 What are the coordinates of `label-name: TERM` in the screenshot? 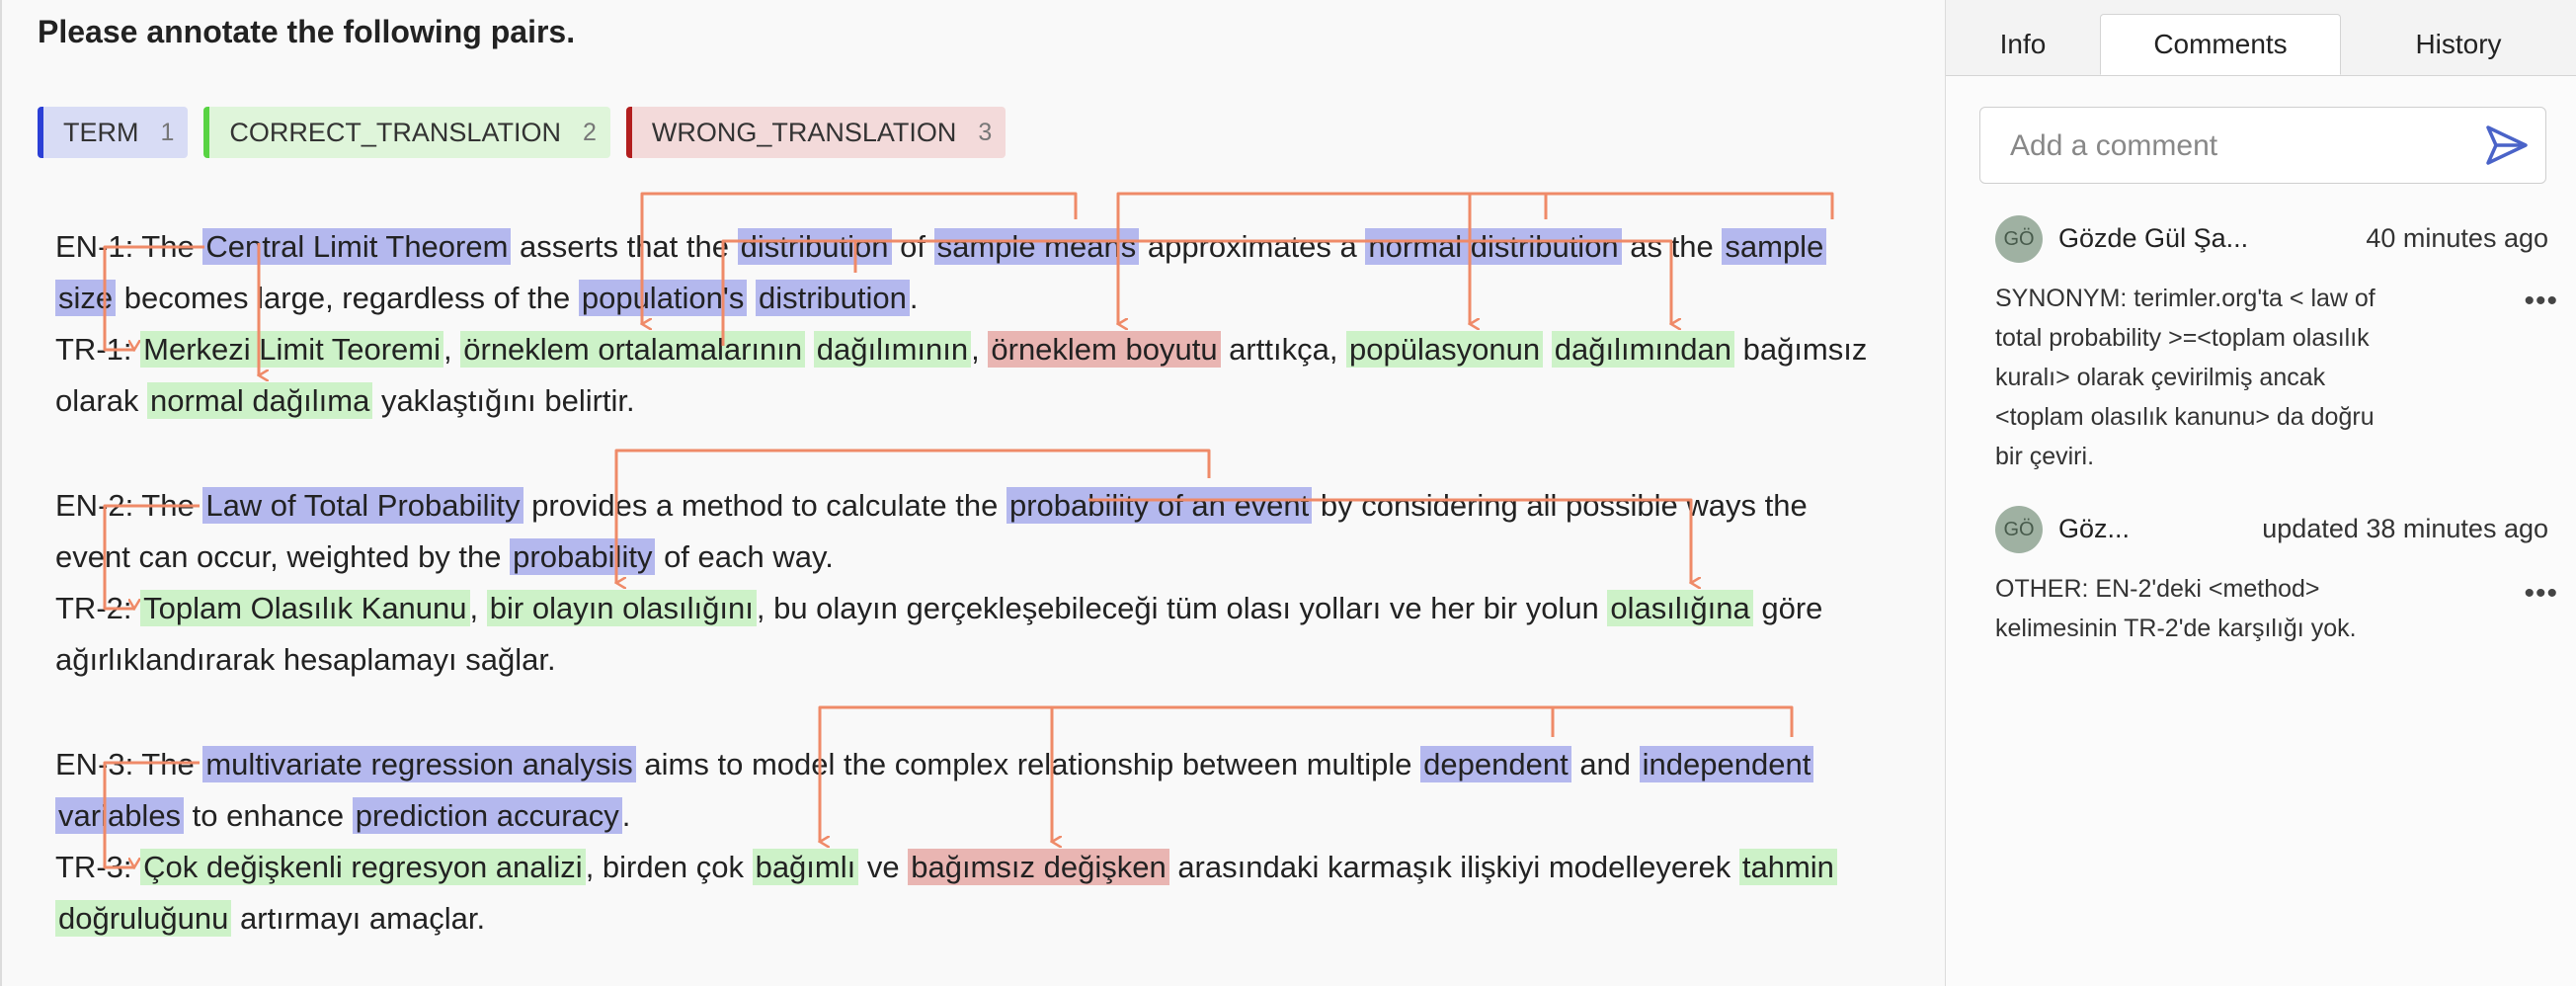 It's located at (101, 132).